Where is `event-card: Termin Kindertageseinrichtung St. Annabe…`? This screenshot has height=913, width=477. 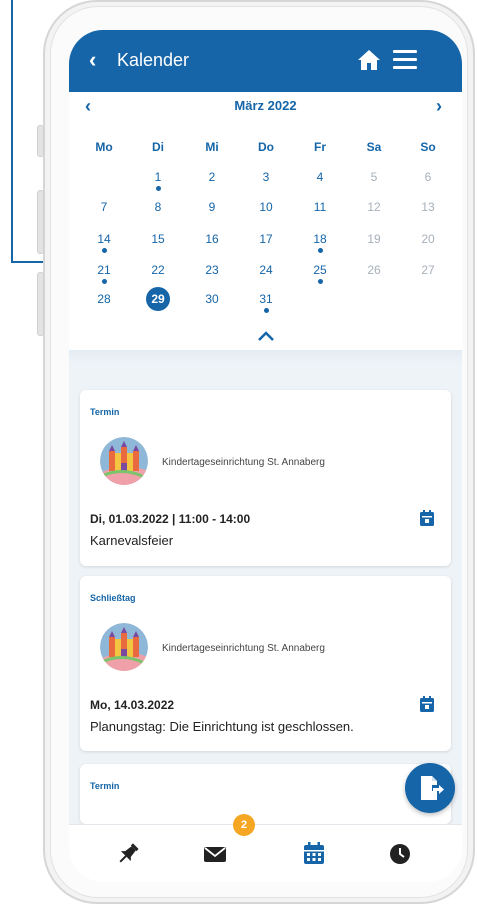 event-card: Termin Kindertageseinrichtung St. Annabe… is located at coordinates (265, 478).